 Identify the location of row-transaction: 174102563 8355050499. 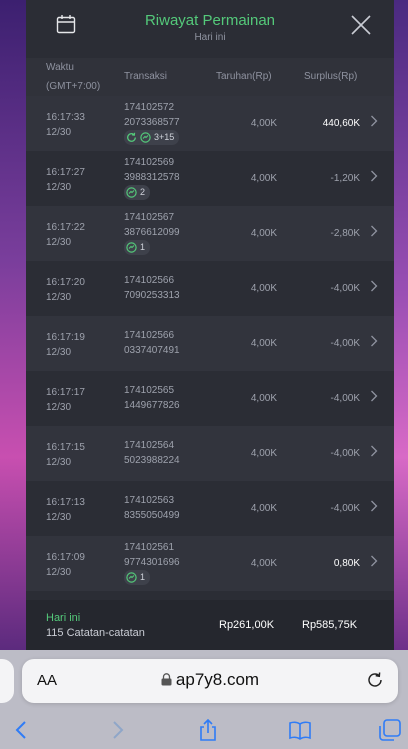
(152, 508).